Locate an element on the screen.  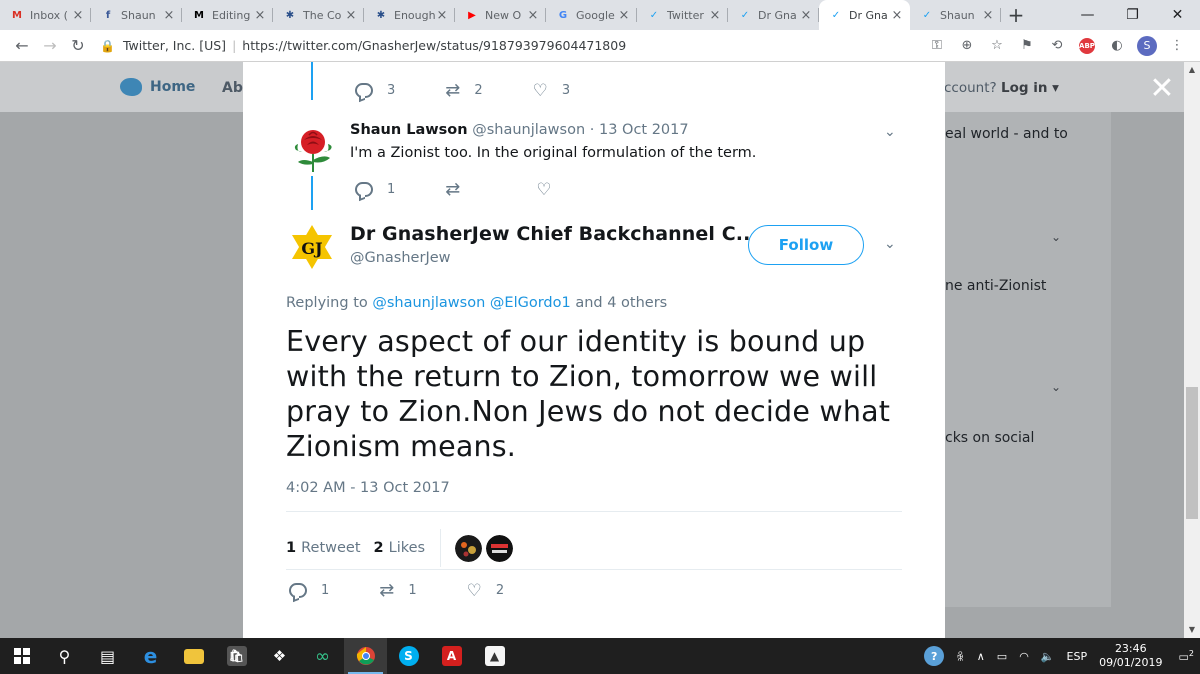
gnasherjew-avatar: GJ is located at coordinates (312, 247).